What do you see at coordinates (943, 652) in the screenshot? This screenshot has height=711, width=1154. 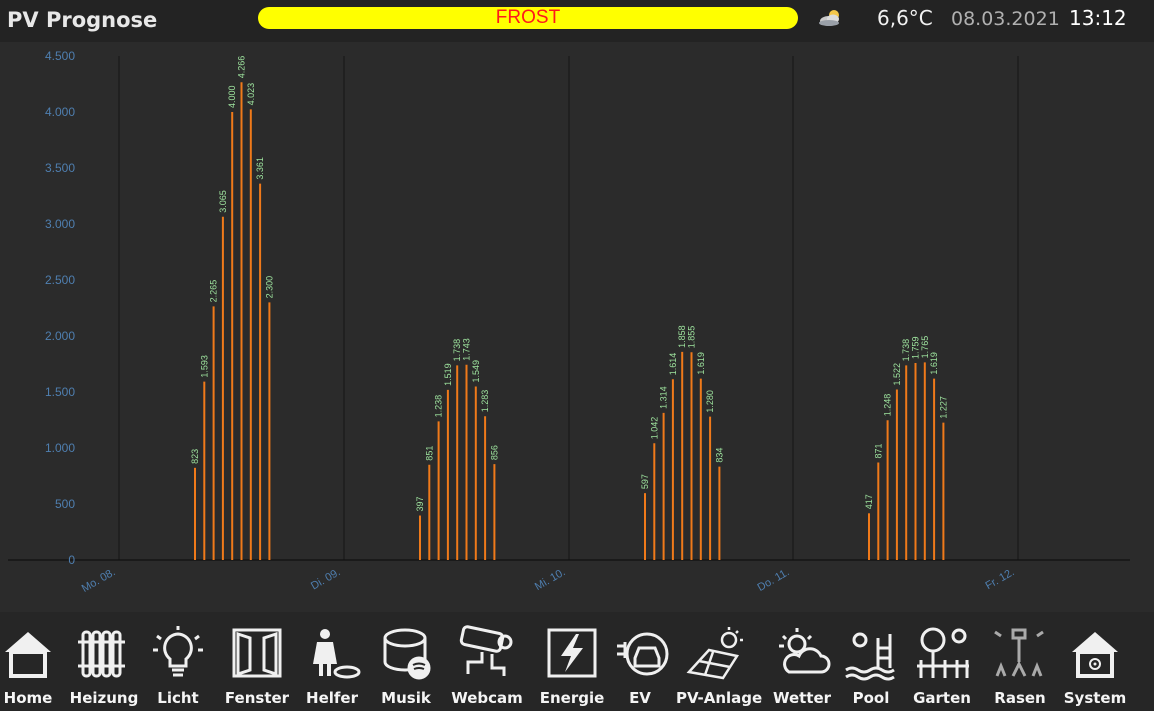 I see `garden-icon` at bounding box center [943, 652].